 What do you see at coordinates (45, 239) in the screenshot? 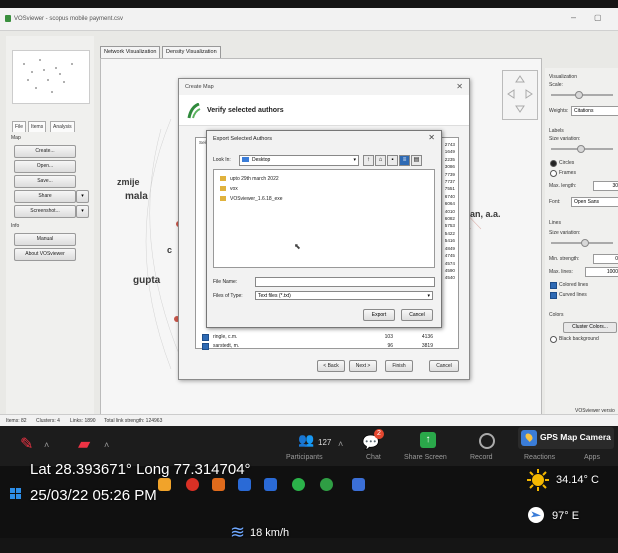
I see `manual-button: Manual` at bounding box center [45, 239].